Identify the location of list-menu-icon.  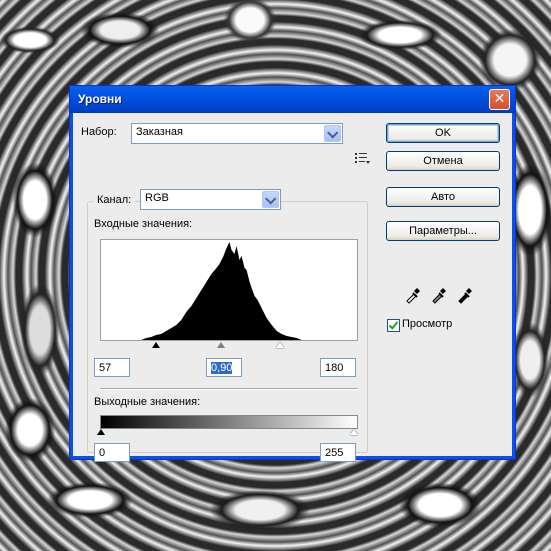
(362, 158).